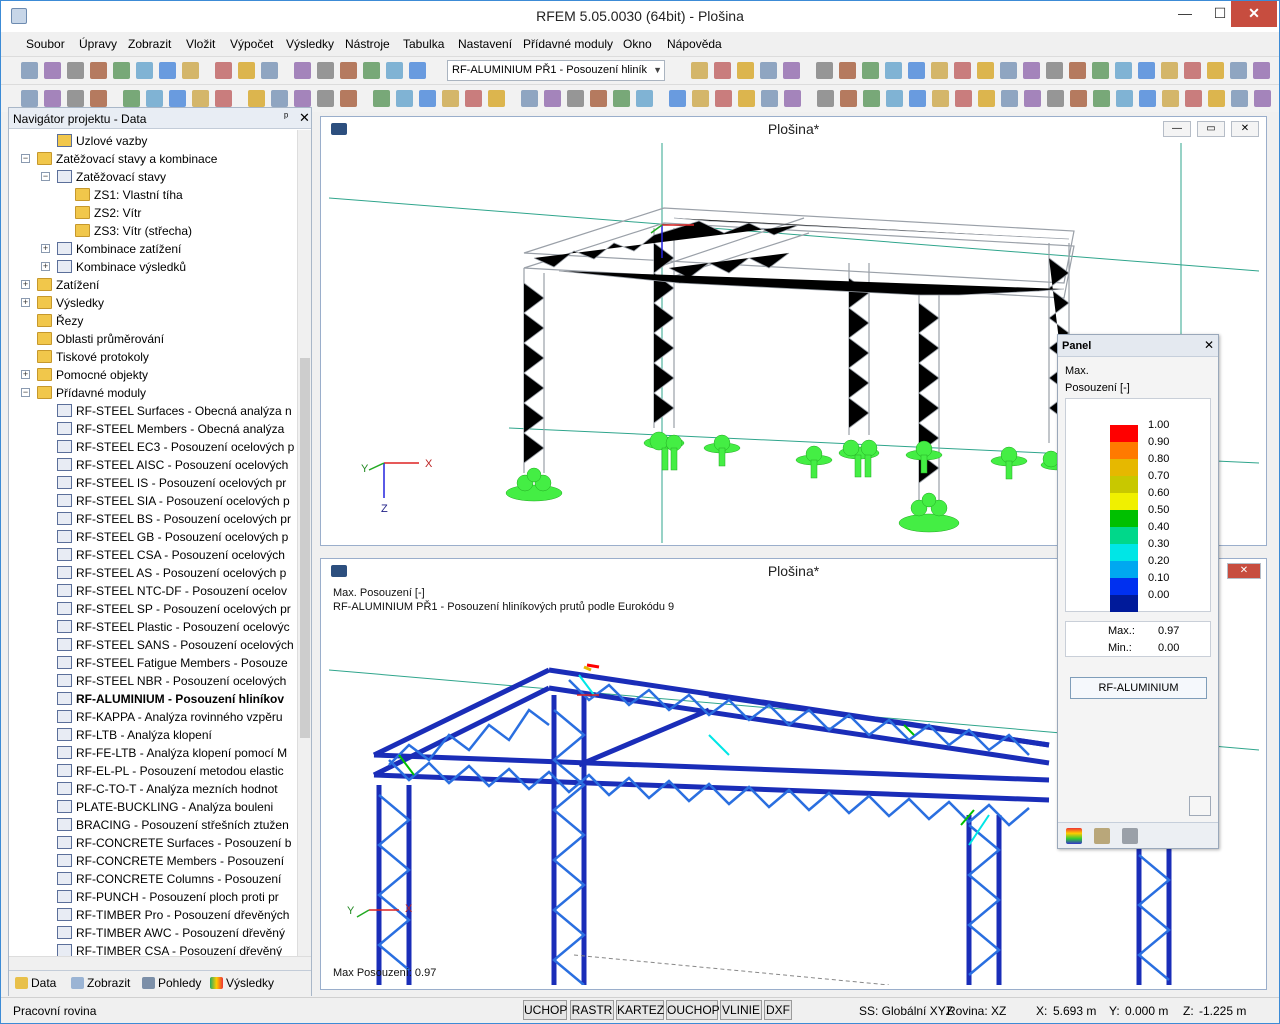  I want to click on tree-item: RF-STEEL SANS - Posouzení ocelových, so click(175, 645).